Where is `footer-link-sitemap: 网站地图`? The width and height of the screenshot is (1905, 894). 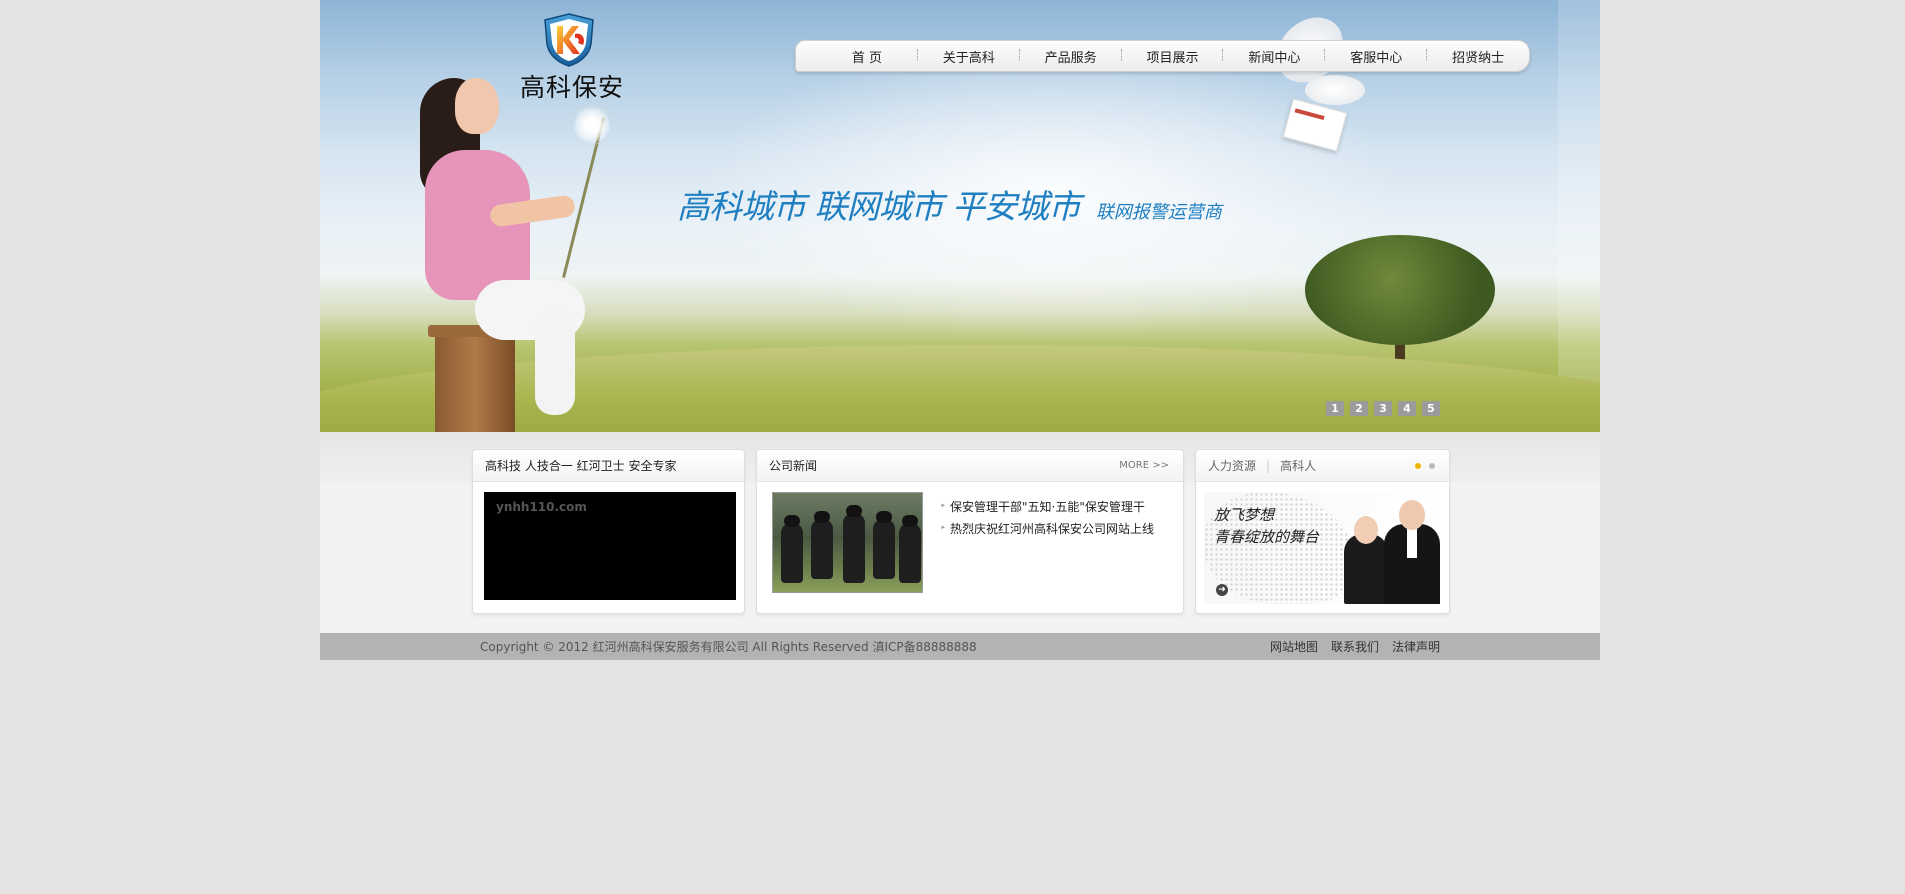 footer-link-sitemap: 网站地图 is located at coordinates (1294, 646).